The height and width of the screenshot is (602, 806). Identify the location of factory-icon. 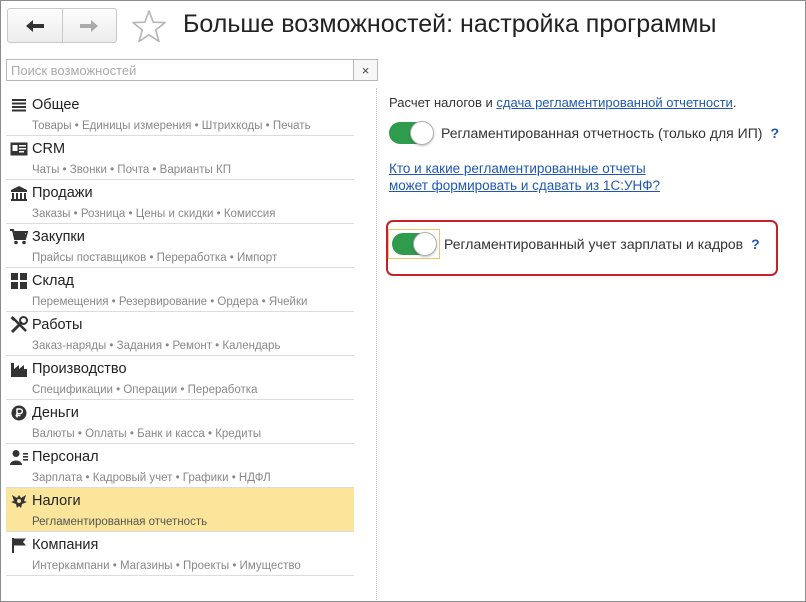
(19, 369).